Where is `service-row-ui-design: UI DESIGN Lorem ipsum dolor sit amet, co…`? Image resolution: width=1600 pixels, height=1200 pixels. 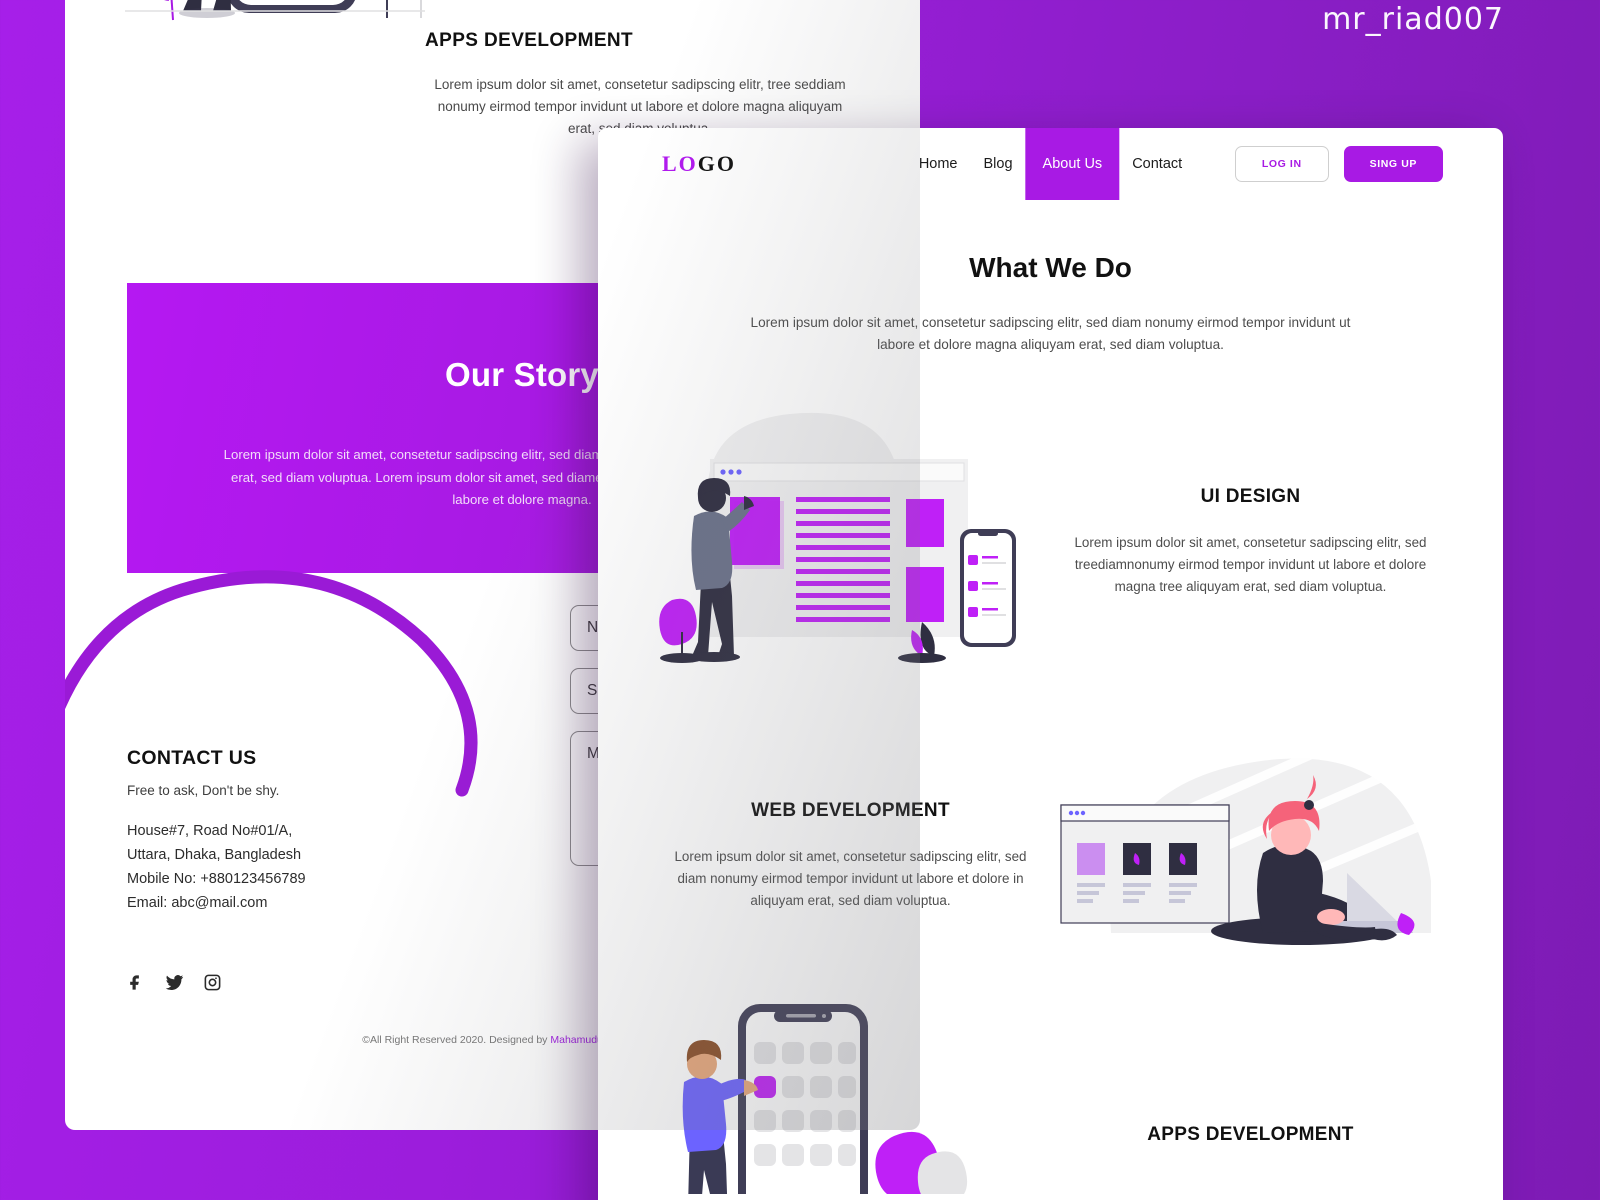
service-row-ui-design: UI DESIGN Lorem ipsum dolor sit amet, co… is located at coordinates (1050, 541).